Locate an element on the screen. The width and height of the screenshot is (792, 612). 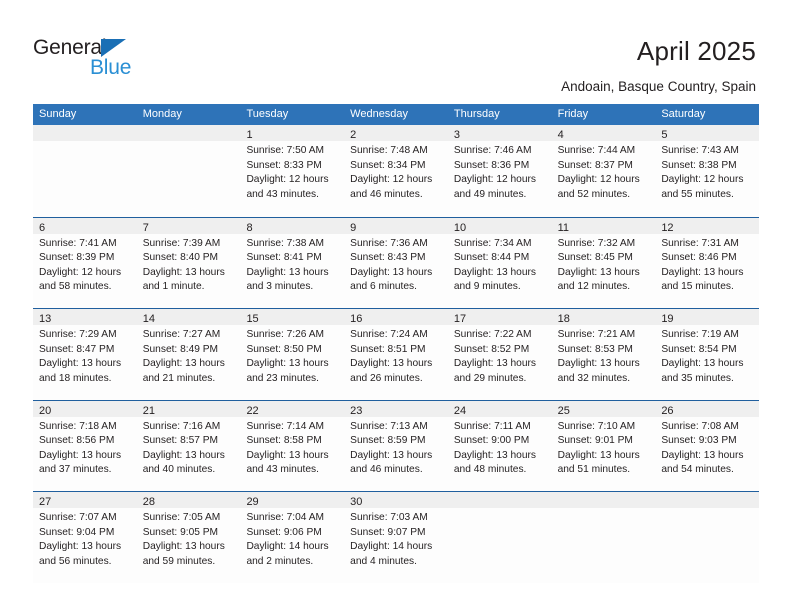
day-info-line: Daylight: 14 hours is located at coordinates (287, 547).